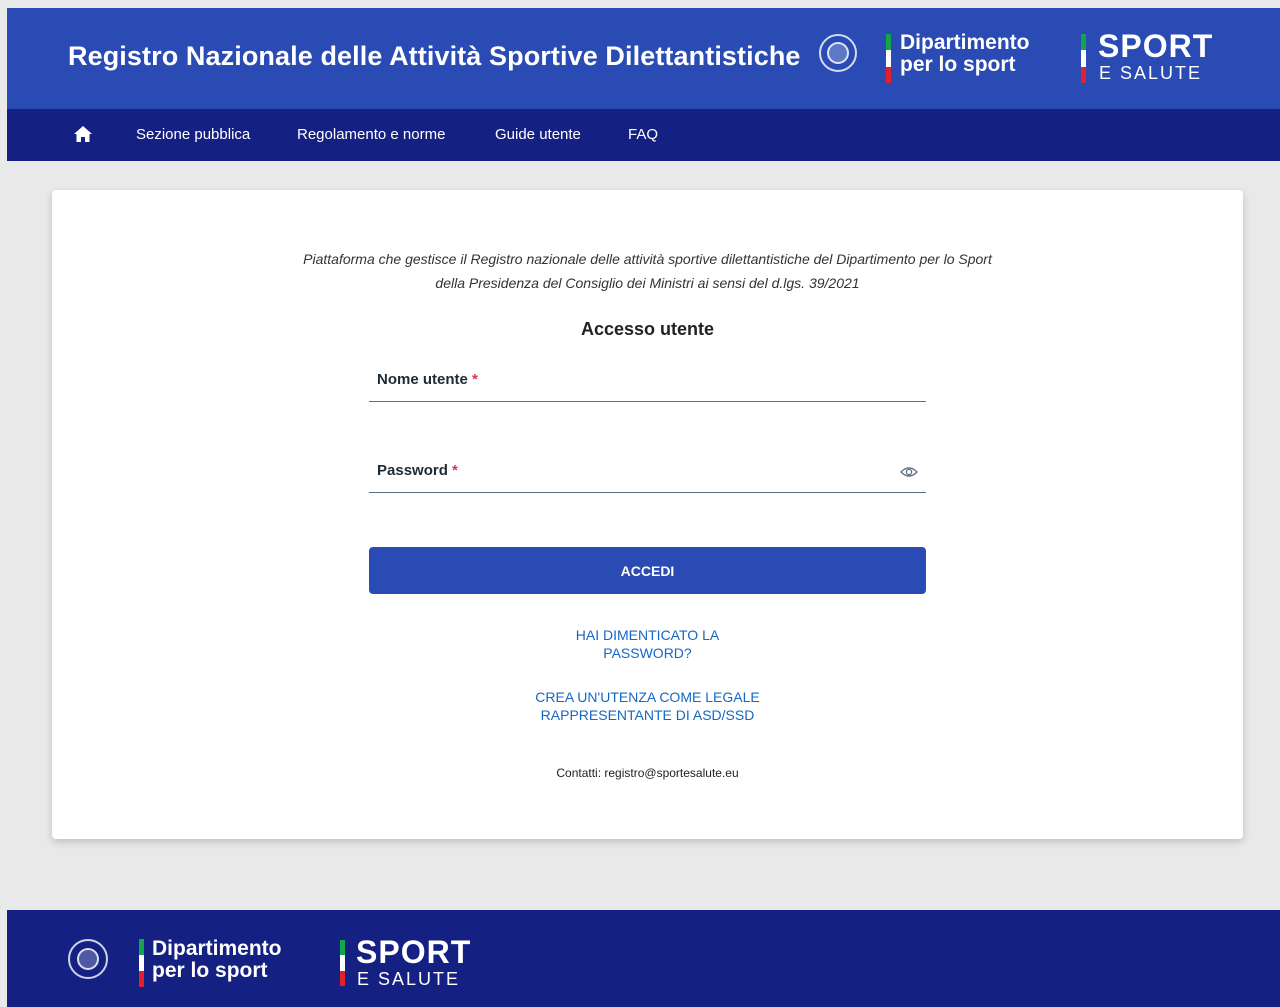 This screenshot has height=1007, width=1280. I want to click on nav-item-regolamento: Regolamento e norme, so click(371, 134).